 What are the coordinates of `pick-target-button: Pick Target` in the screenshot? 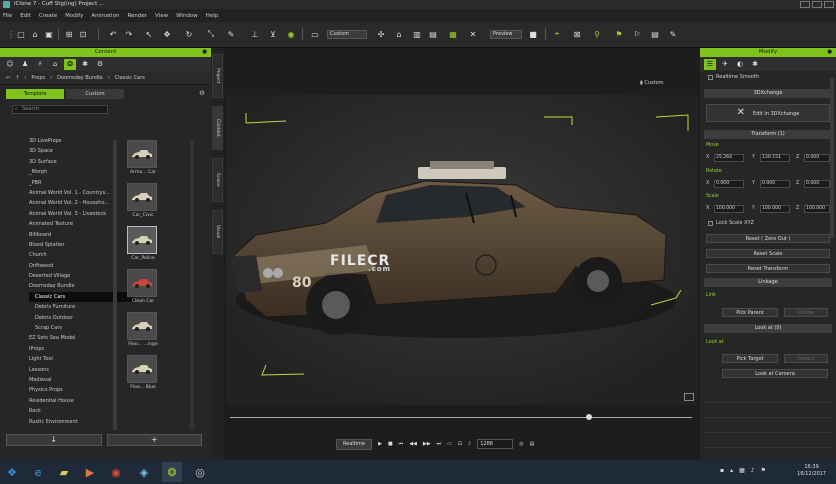 It's located at (750, 358).